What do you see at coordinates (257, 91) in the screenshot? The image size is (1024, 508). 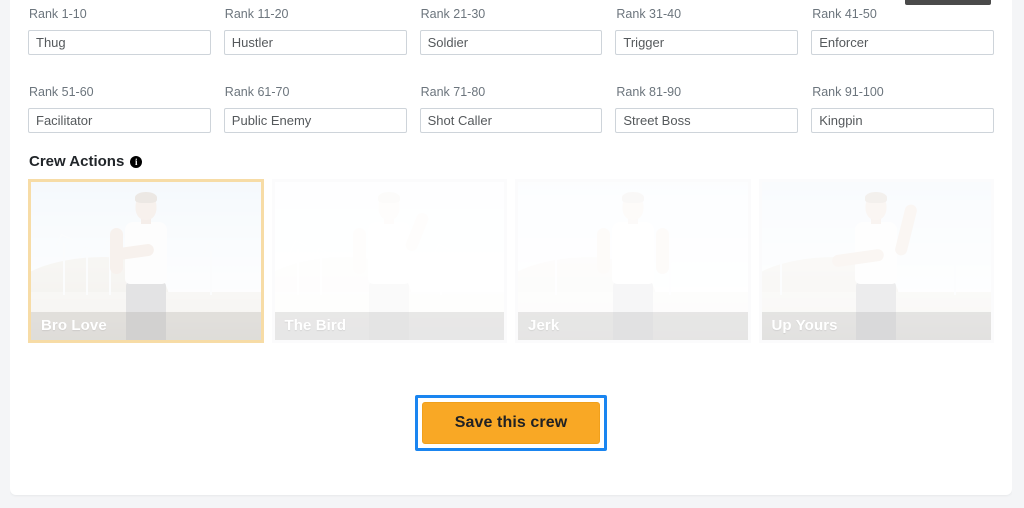 I see `rank-label-61-70: Rank 61-70` at bounding box center [257, 91].